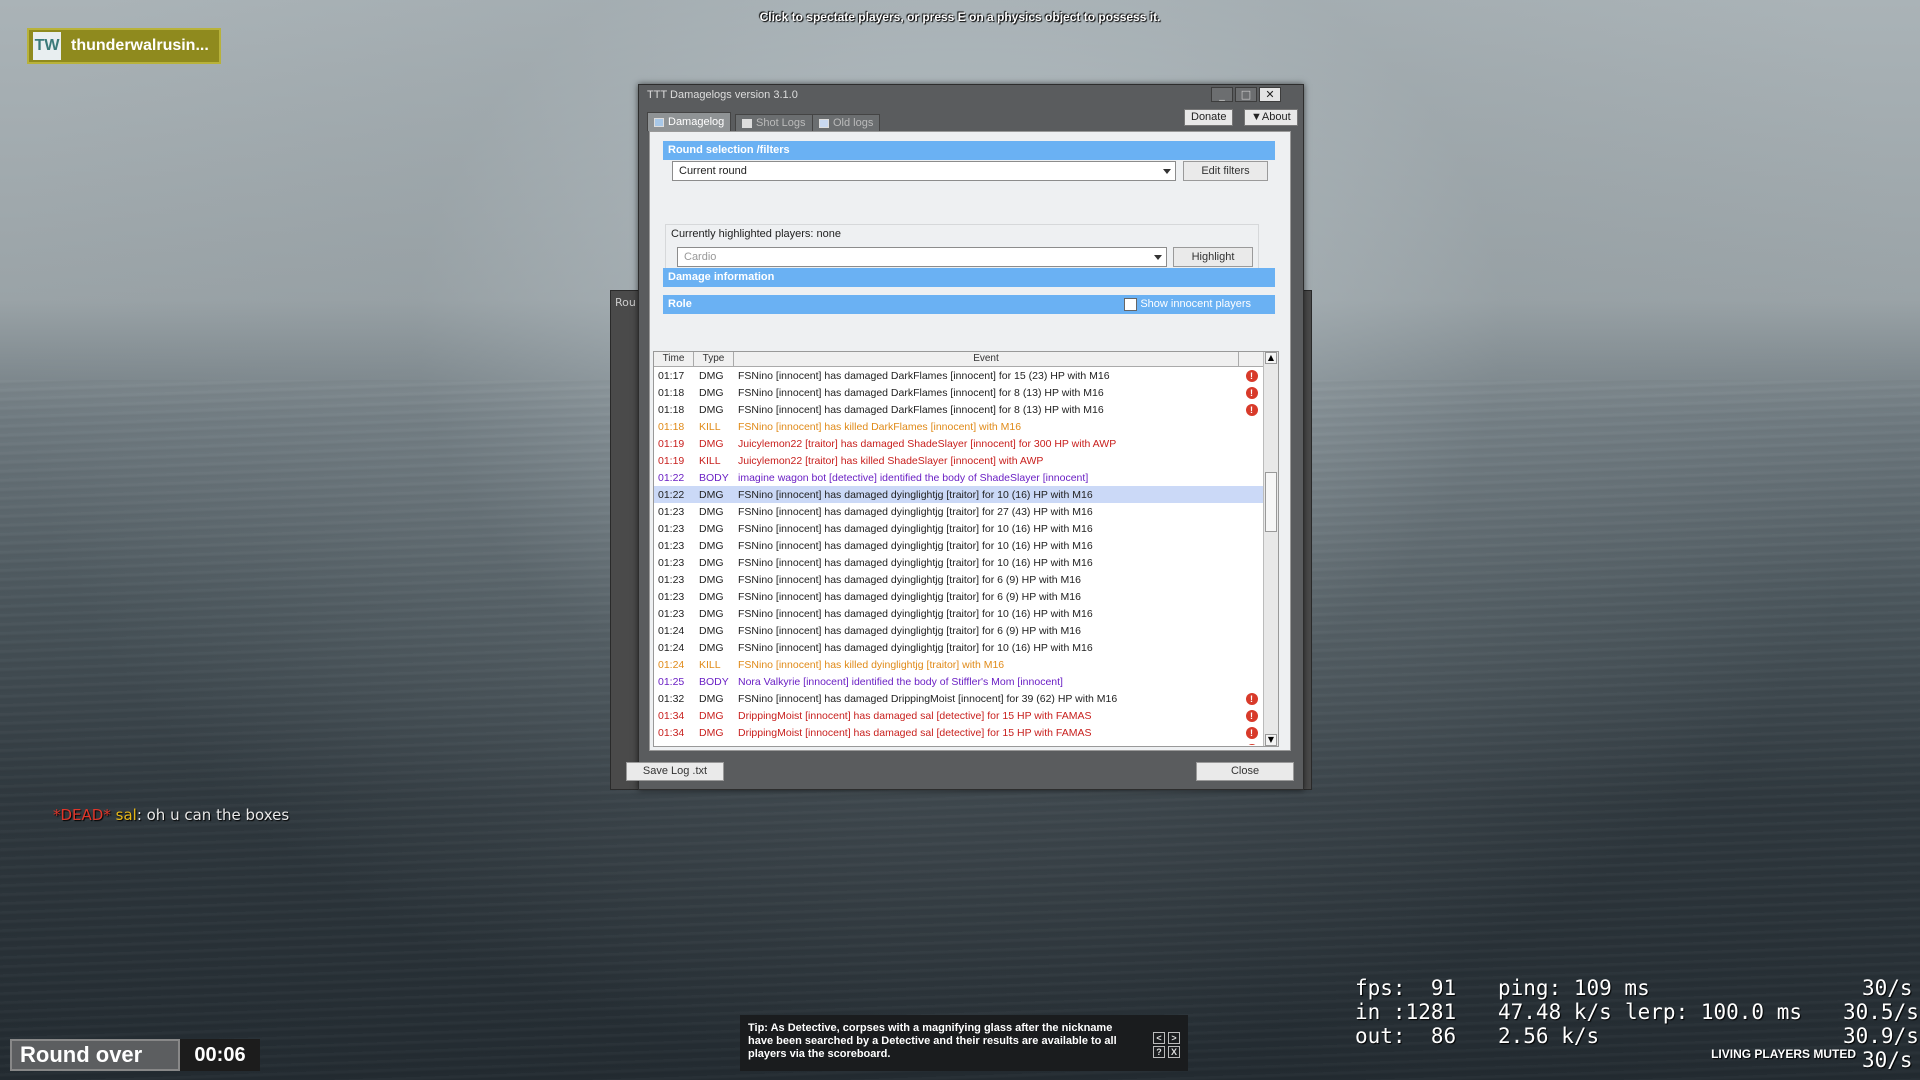  I want to click on donate-button: Donate, so click(1209, 117).